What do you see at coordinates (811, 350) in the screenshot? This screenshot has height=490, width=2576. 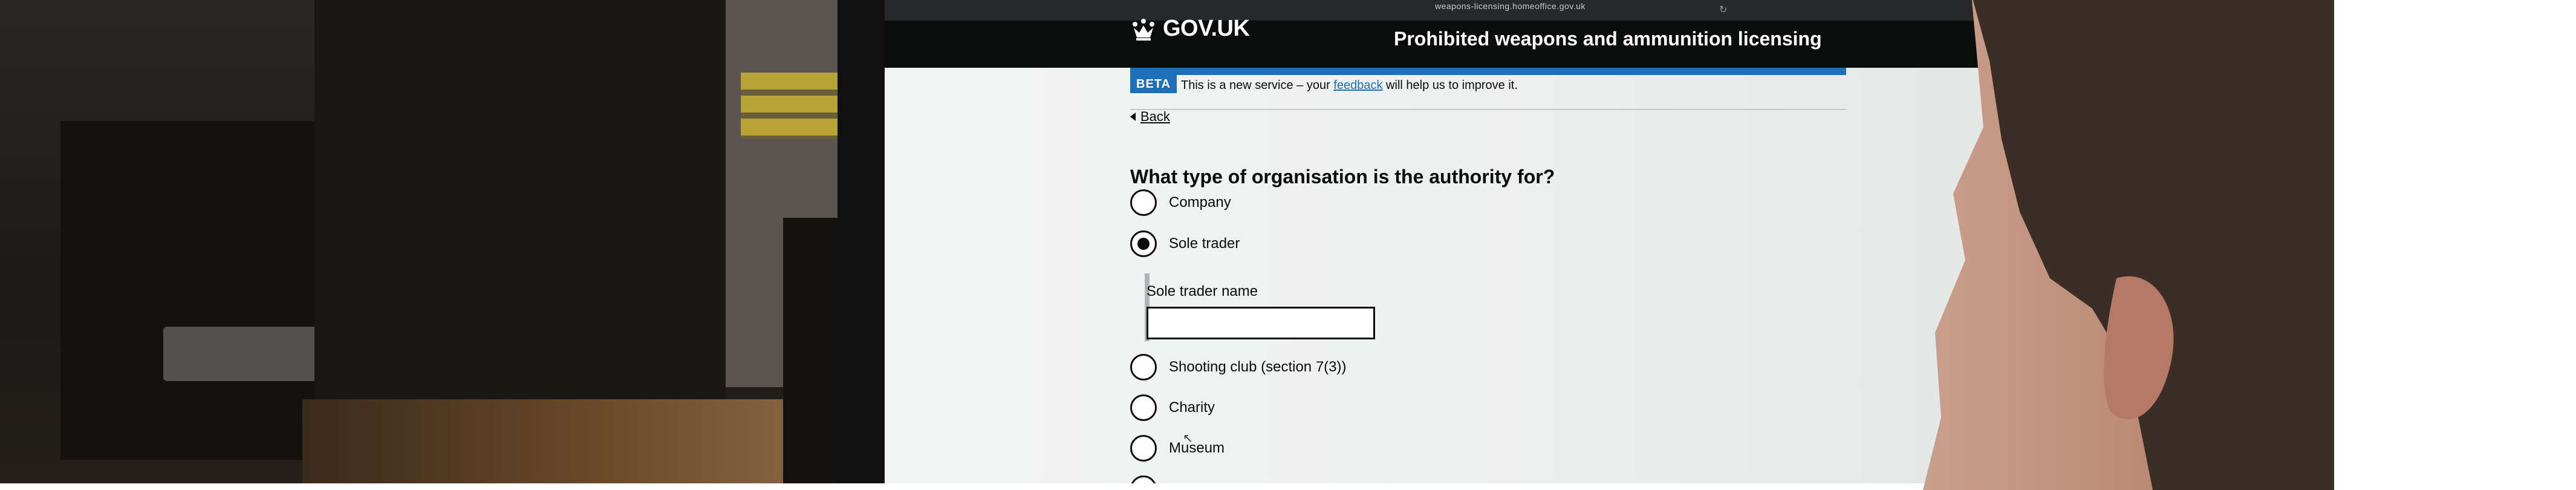 I see `monitor-stand` at bounding box center [811, 350].